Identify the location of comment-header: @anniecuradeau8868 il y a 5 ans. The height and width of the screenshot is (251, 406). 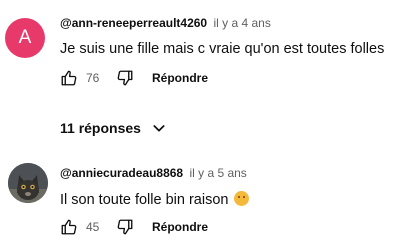
(153, 173).